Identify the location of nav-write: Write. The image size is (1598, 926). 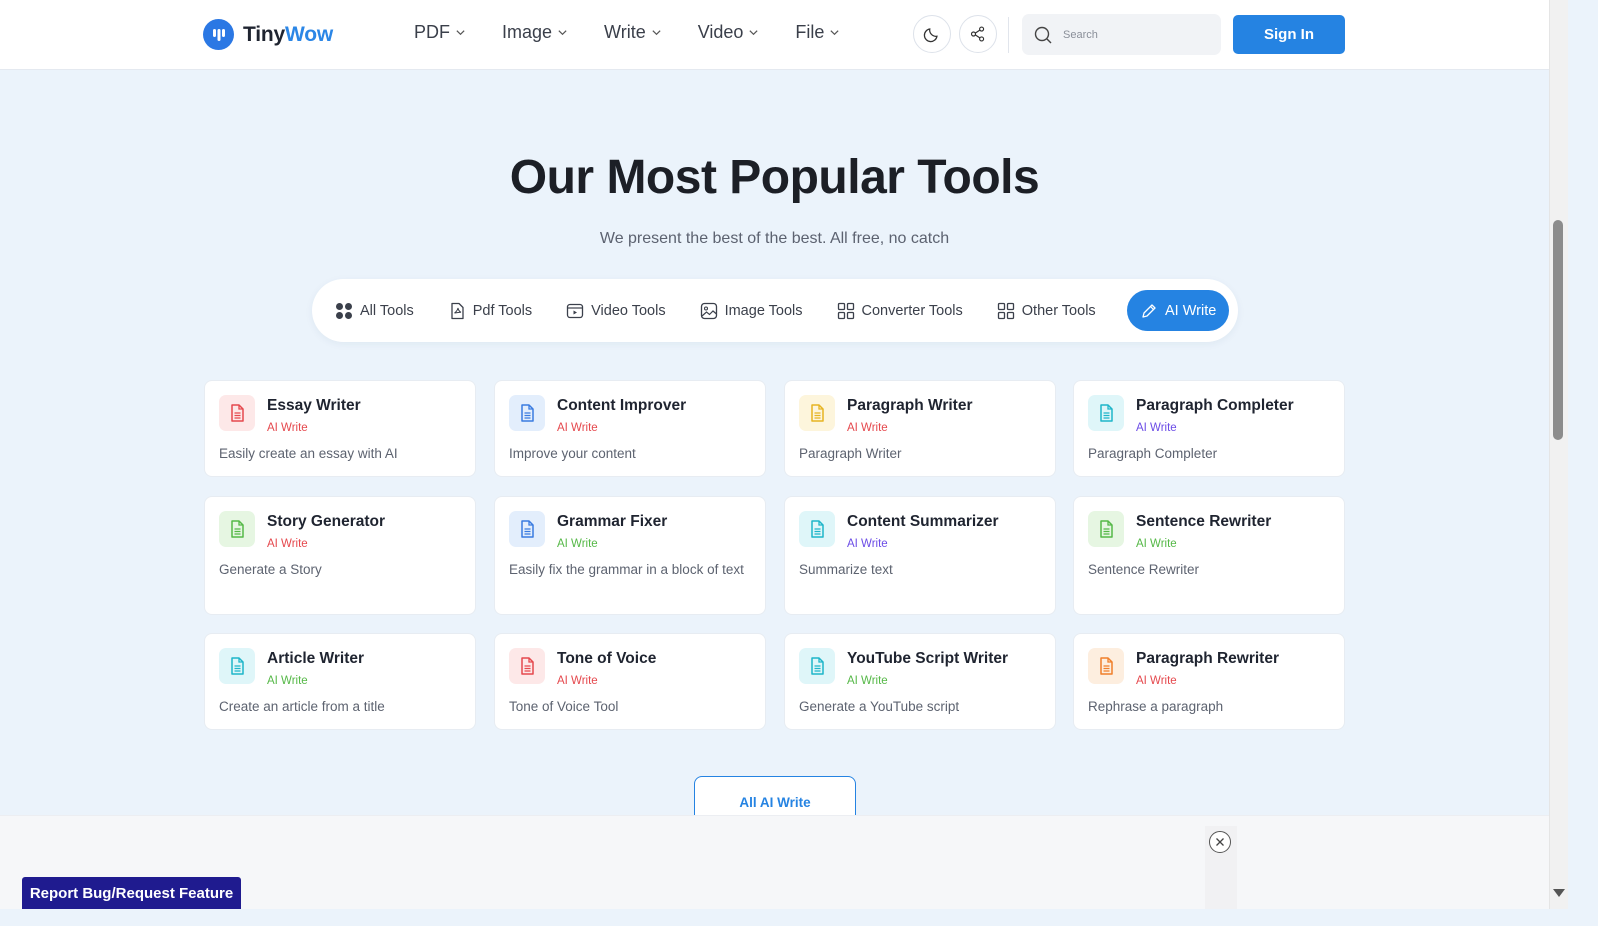
(633, 32).